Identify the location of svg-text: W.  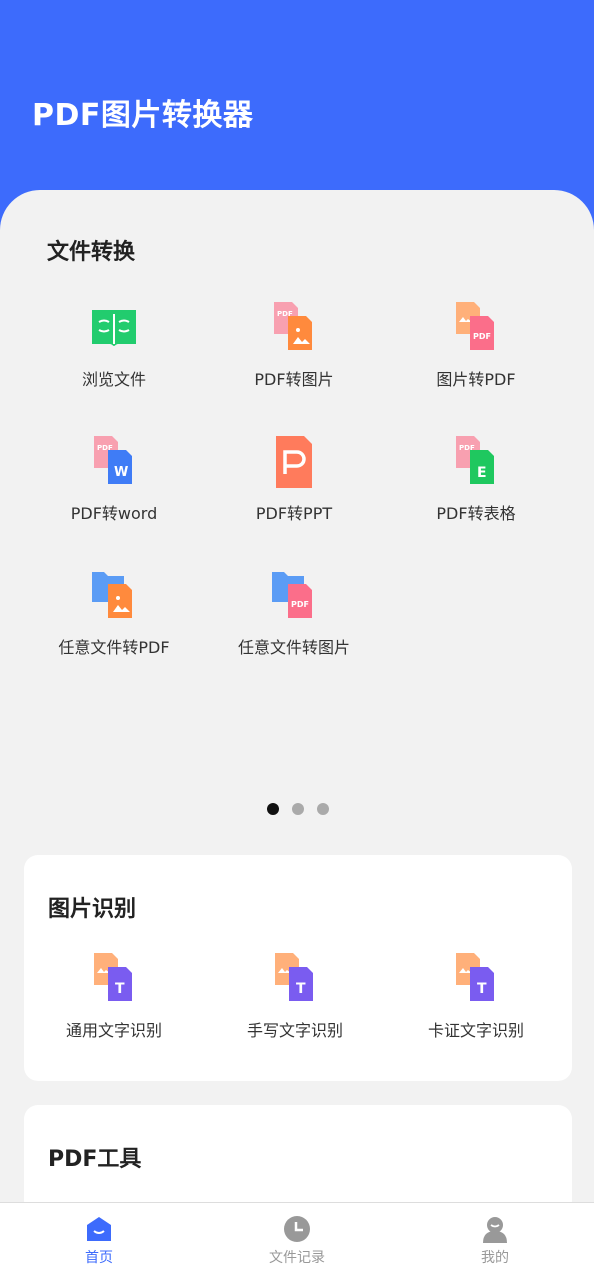
(121, 472).